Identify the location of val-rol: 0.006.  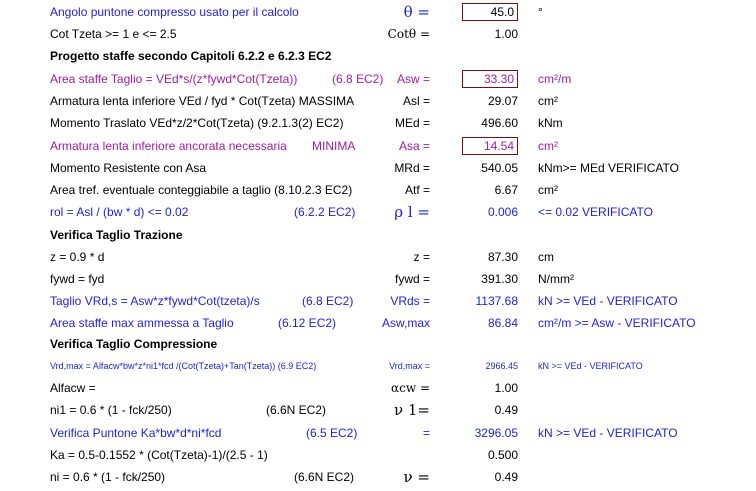
(502, 212).